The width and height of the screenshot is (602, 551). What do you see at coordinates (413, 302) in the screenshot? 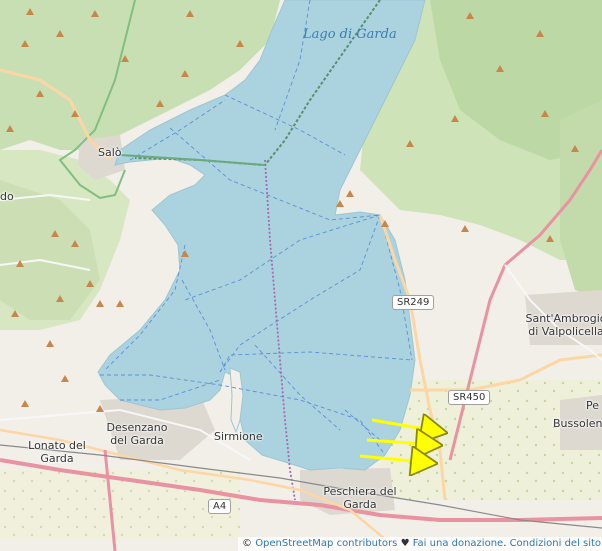
I see `road-shield-sr249: SR249` at bounding box center [413, 302].